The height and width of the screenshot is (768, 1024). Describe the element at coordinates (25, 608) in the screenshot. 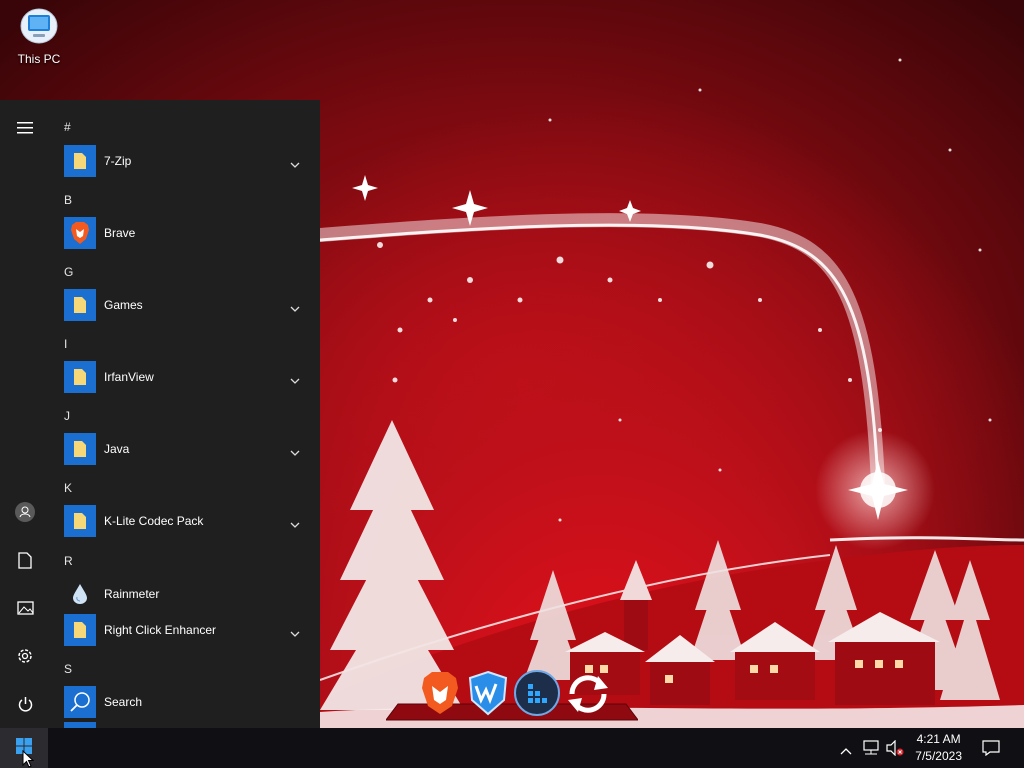

I see `pictures-icon` at that location.